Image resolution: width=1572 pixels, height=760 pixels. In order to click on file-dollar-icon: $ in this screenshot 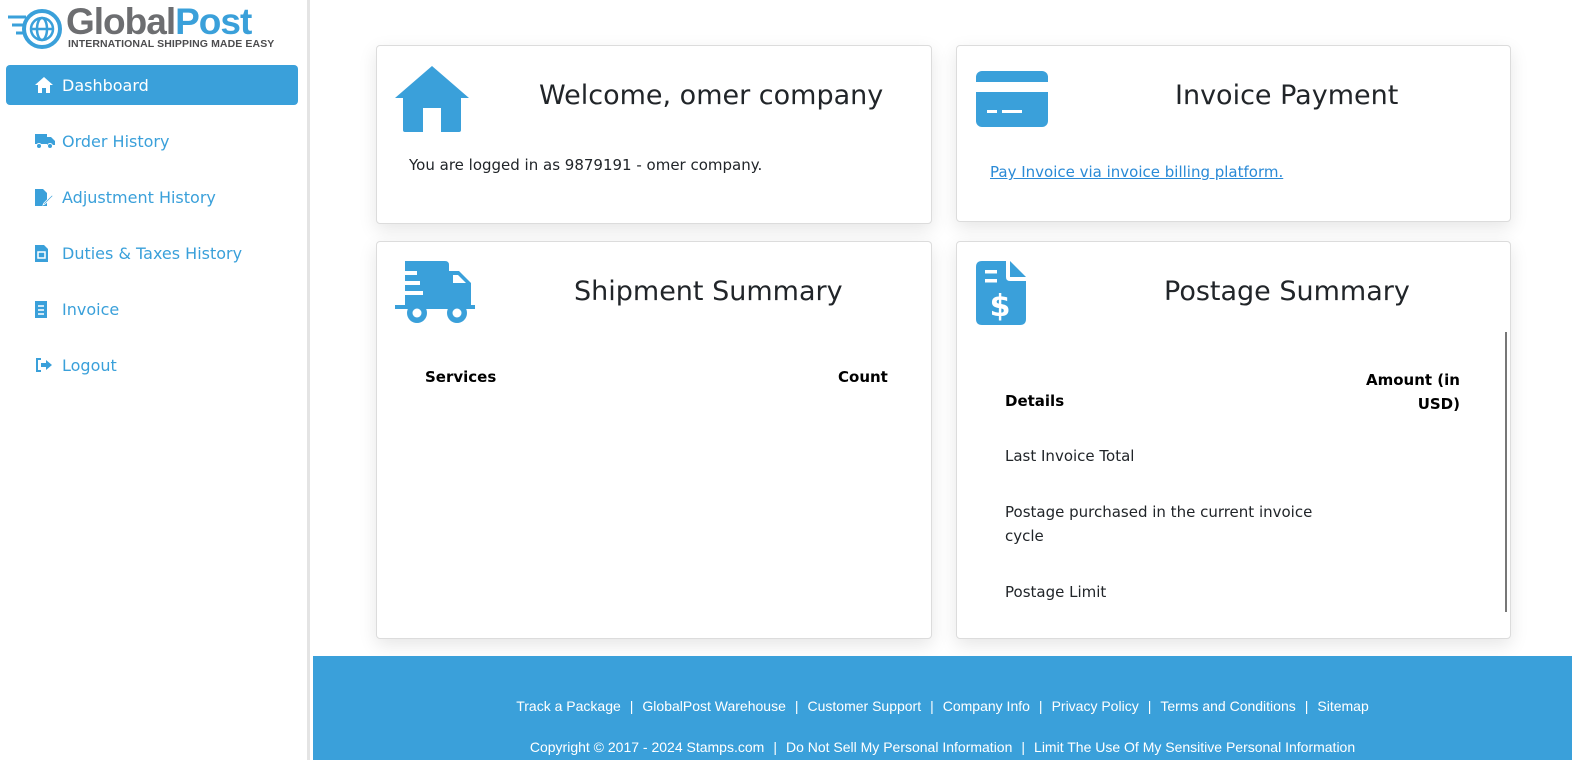, I will do `click(1001, 293)`.